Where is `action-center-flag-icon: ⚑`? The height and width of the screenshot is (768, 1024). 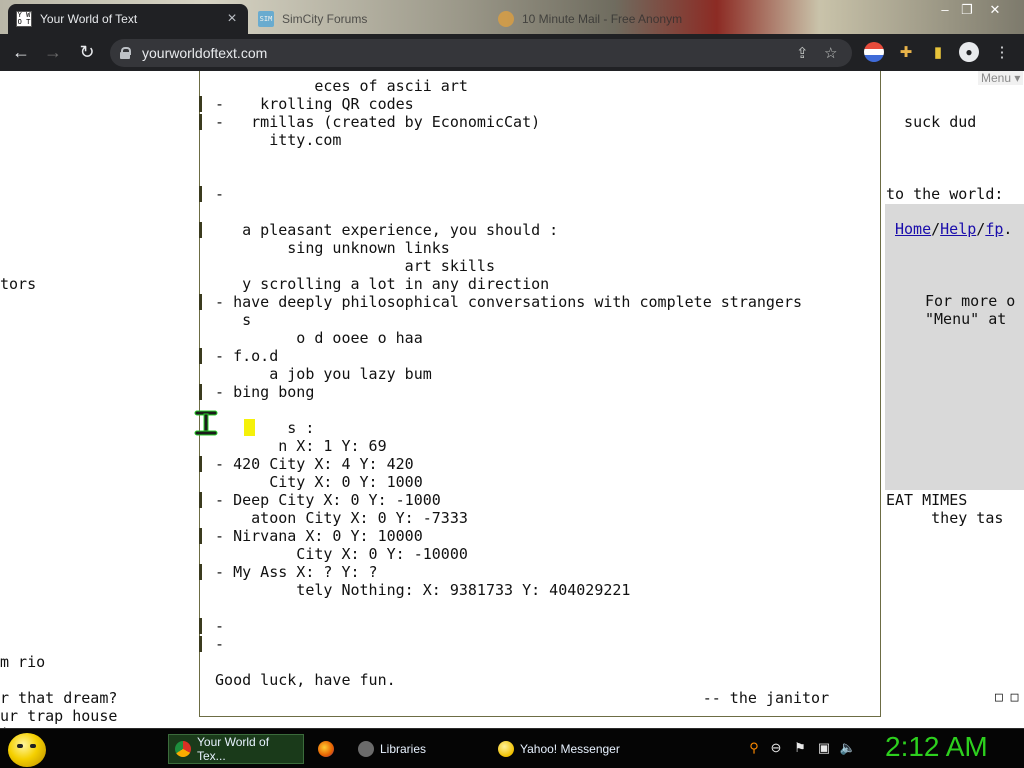
action-center-flag-icon: ⚑ is located at coordinates (800, 748).